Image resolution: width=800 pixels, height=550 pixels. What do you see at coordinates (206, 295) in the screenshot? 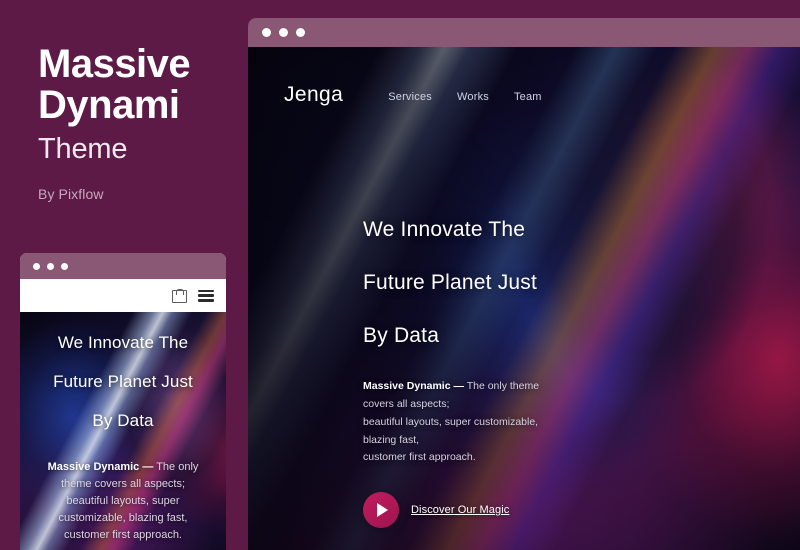
I see `hamburger-menu-icon` at bounding box center [206, 295].